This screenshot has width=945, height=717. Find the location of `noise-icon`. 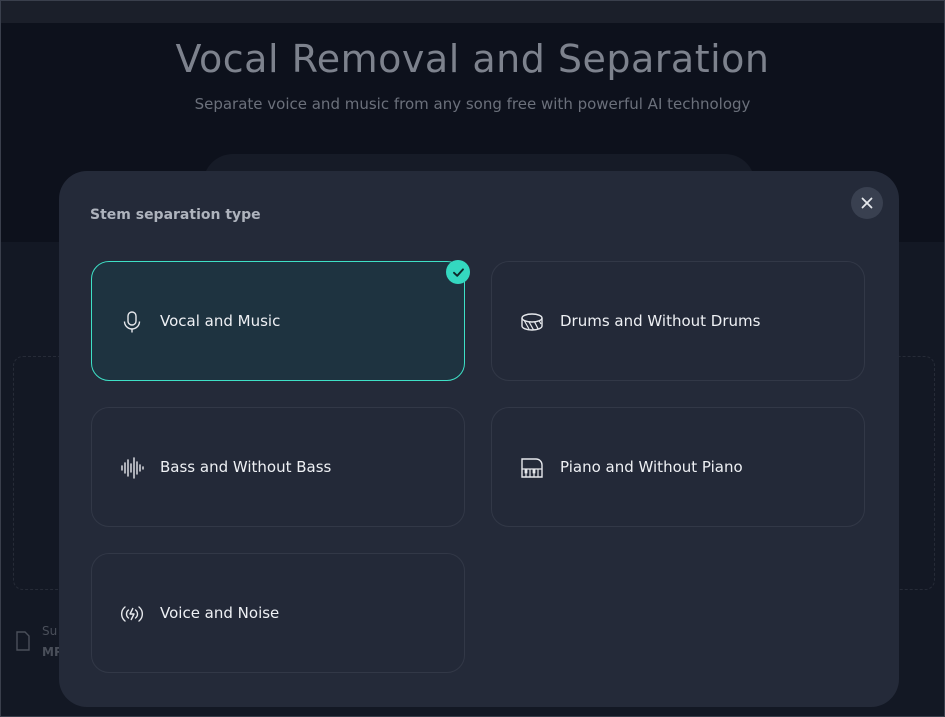

noise-icon is located at coordinates (132, 614).